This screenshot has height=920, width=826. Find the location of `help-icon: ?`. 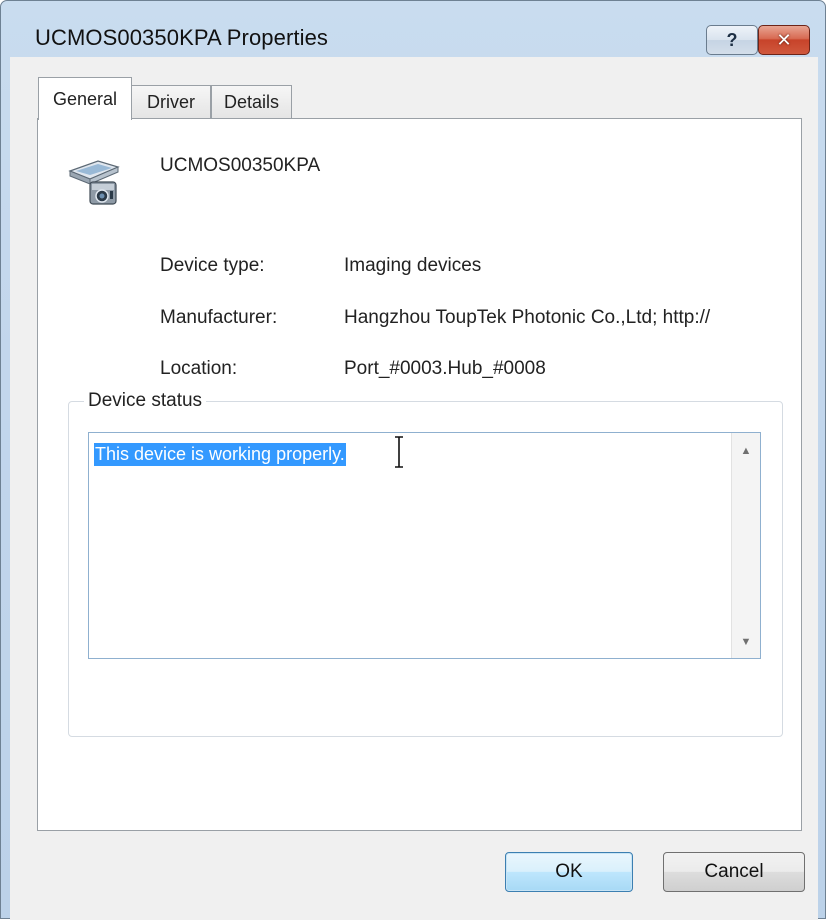

help-icon: ? is located at coordinates (732, 39).